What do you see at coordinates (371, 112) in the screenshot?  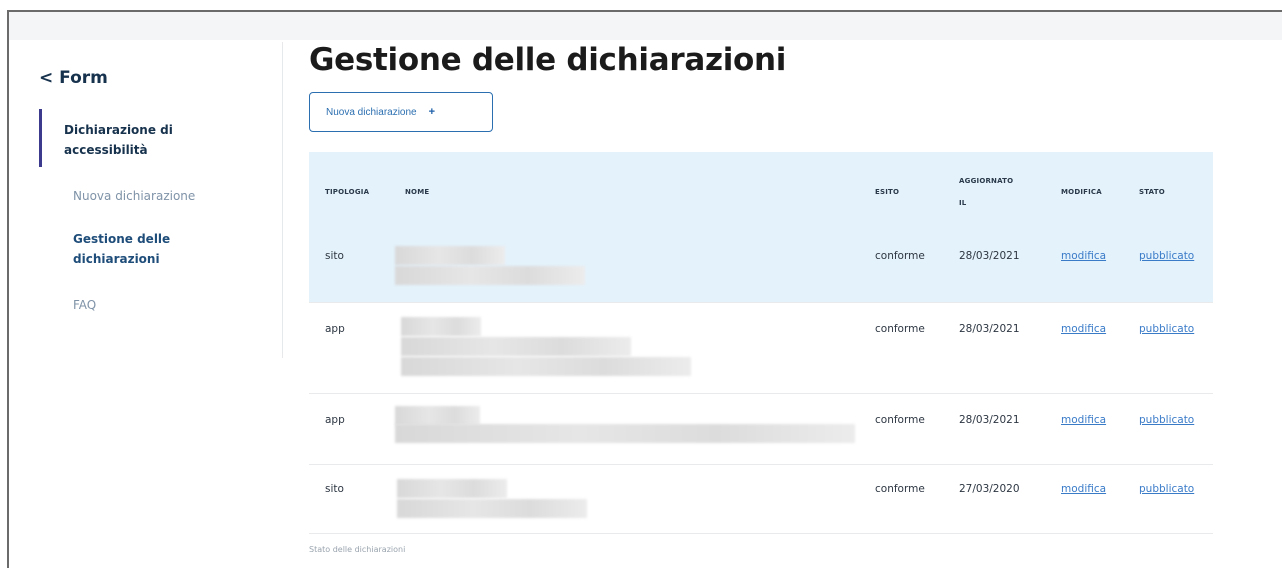 I see `new-declaration-button-label: Nuova dichiarazione` at bounding box center [371, 112].